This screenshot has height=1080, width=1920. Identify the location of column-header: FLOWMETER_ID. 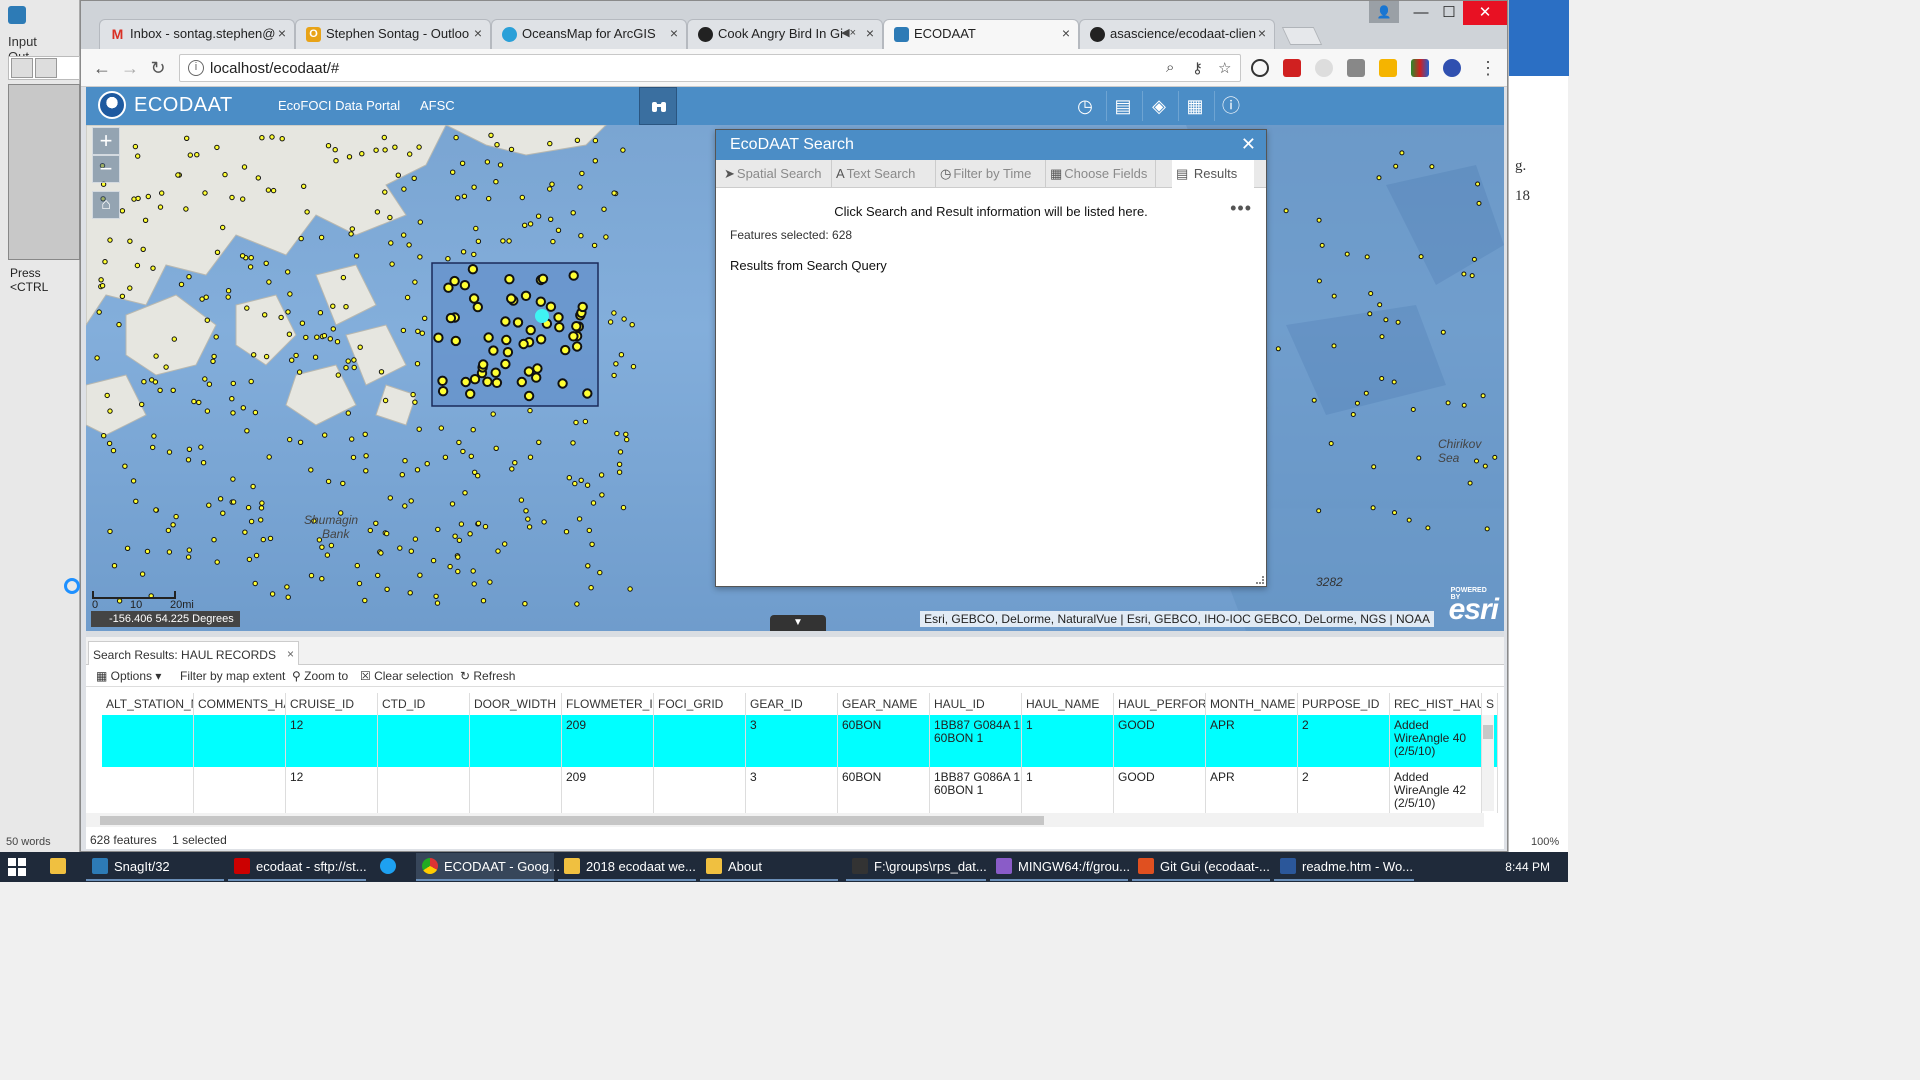
(608, 704).